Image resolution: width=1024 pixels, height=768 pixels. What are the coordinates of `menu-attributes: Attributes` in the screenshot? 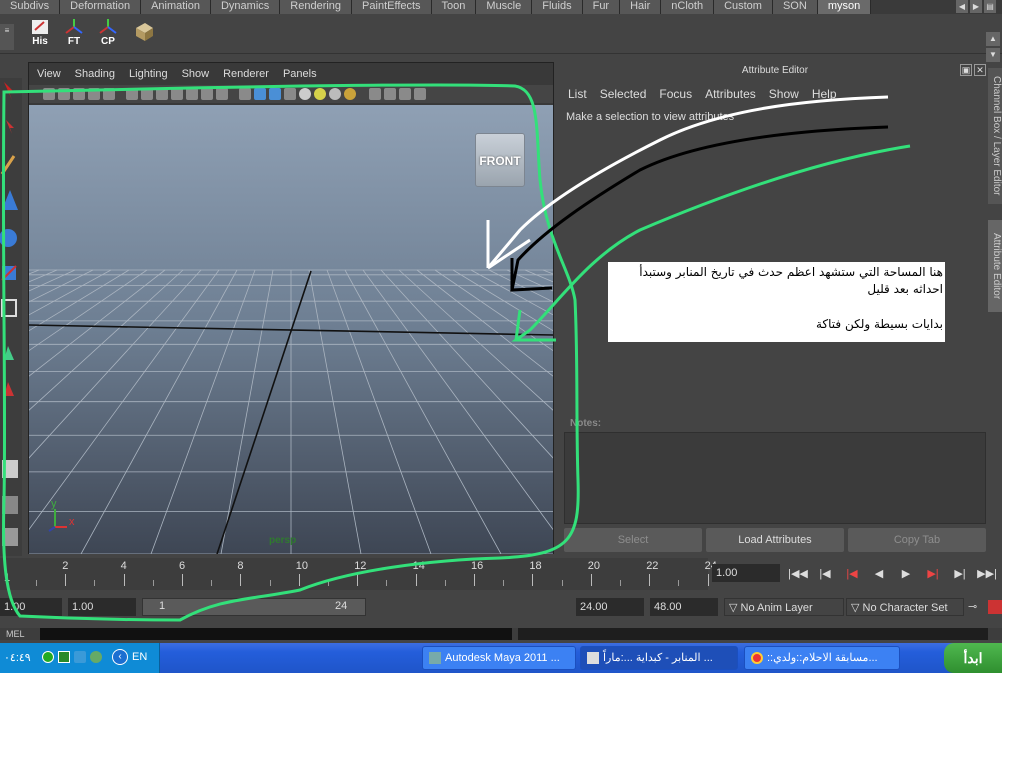 It's located at (730, 94).